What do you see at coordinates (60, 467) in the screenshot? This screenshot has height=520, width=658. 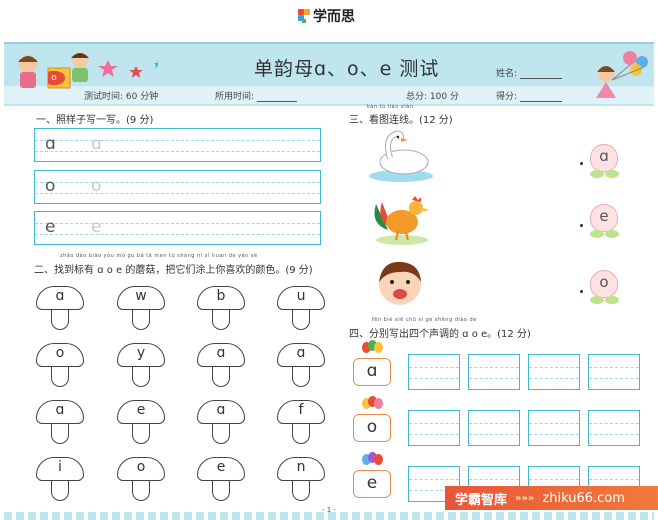 I see `mushroom-letter: i` at bounding box center [60, 467].